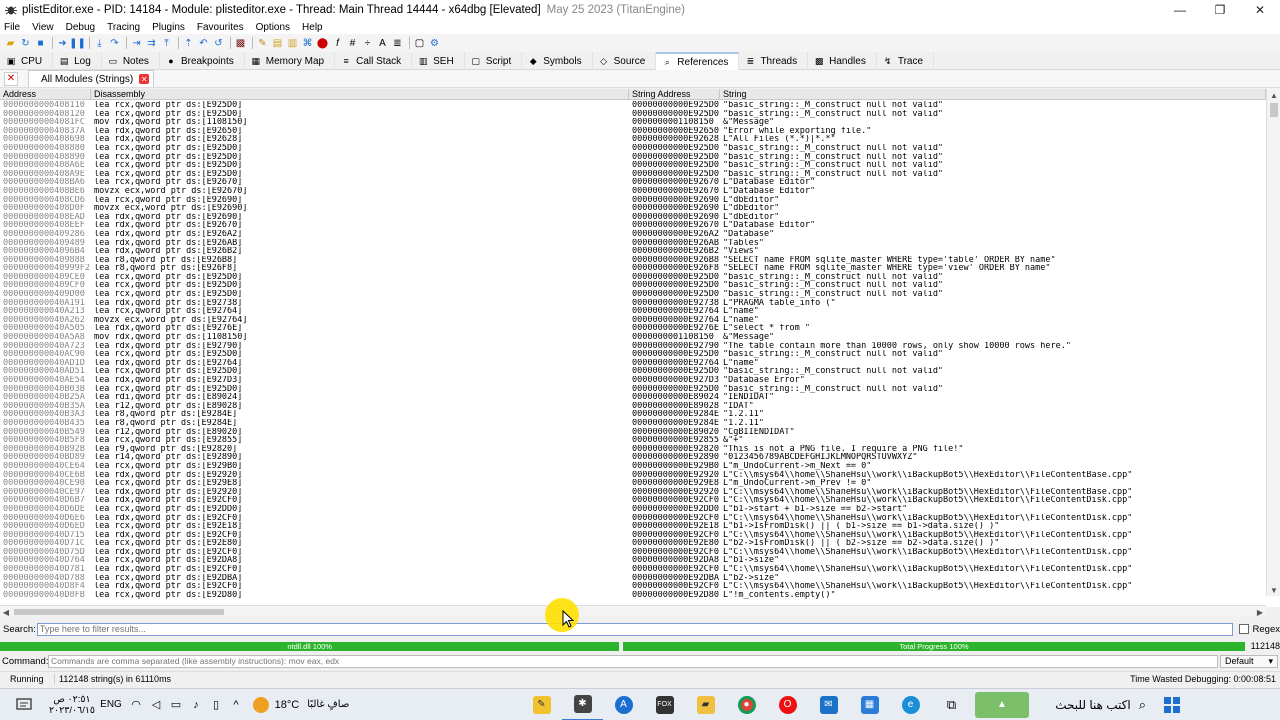 The height and width of the screenshot is (720, 1280). I want to click on tab-cpu: ▣ CPU, so click(27, 61).